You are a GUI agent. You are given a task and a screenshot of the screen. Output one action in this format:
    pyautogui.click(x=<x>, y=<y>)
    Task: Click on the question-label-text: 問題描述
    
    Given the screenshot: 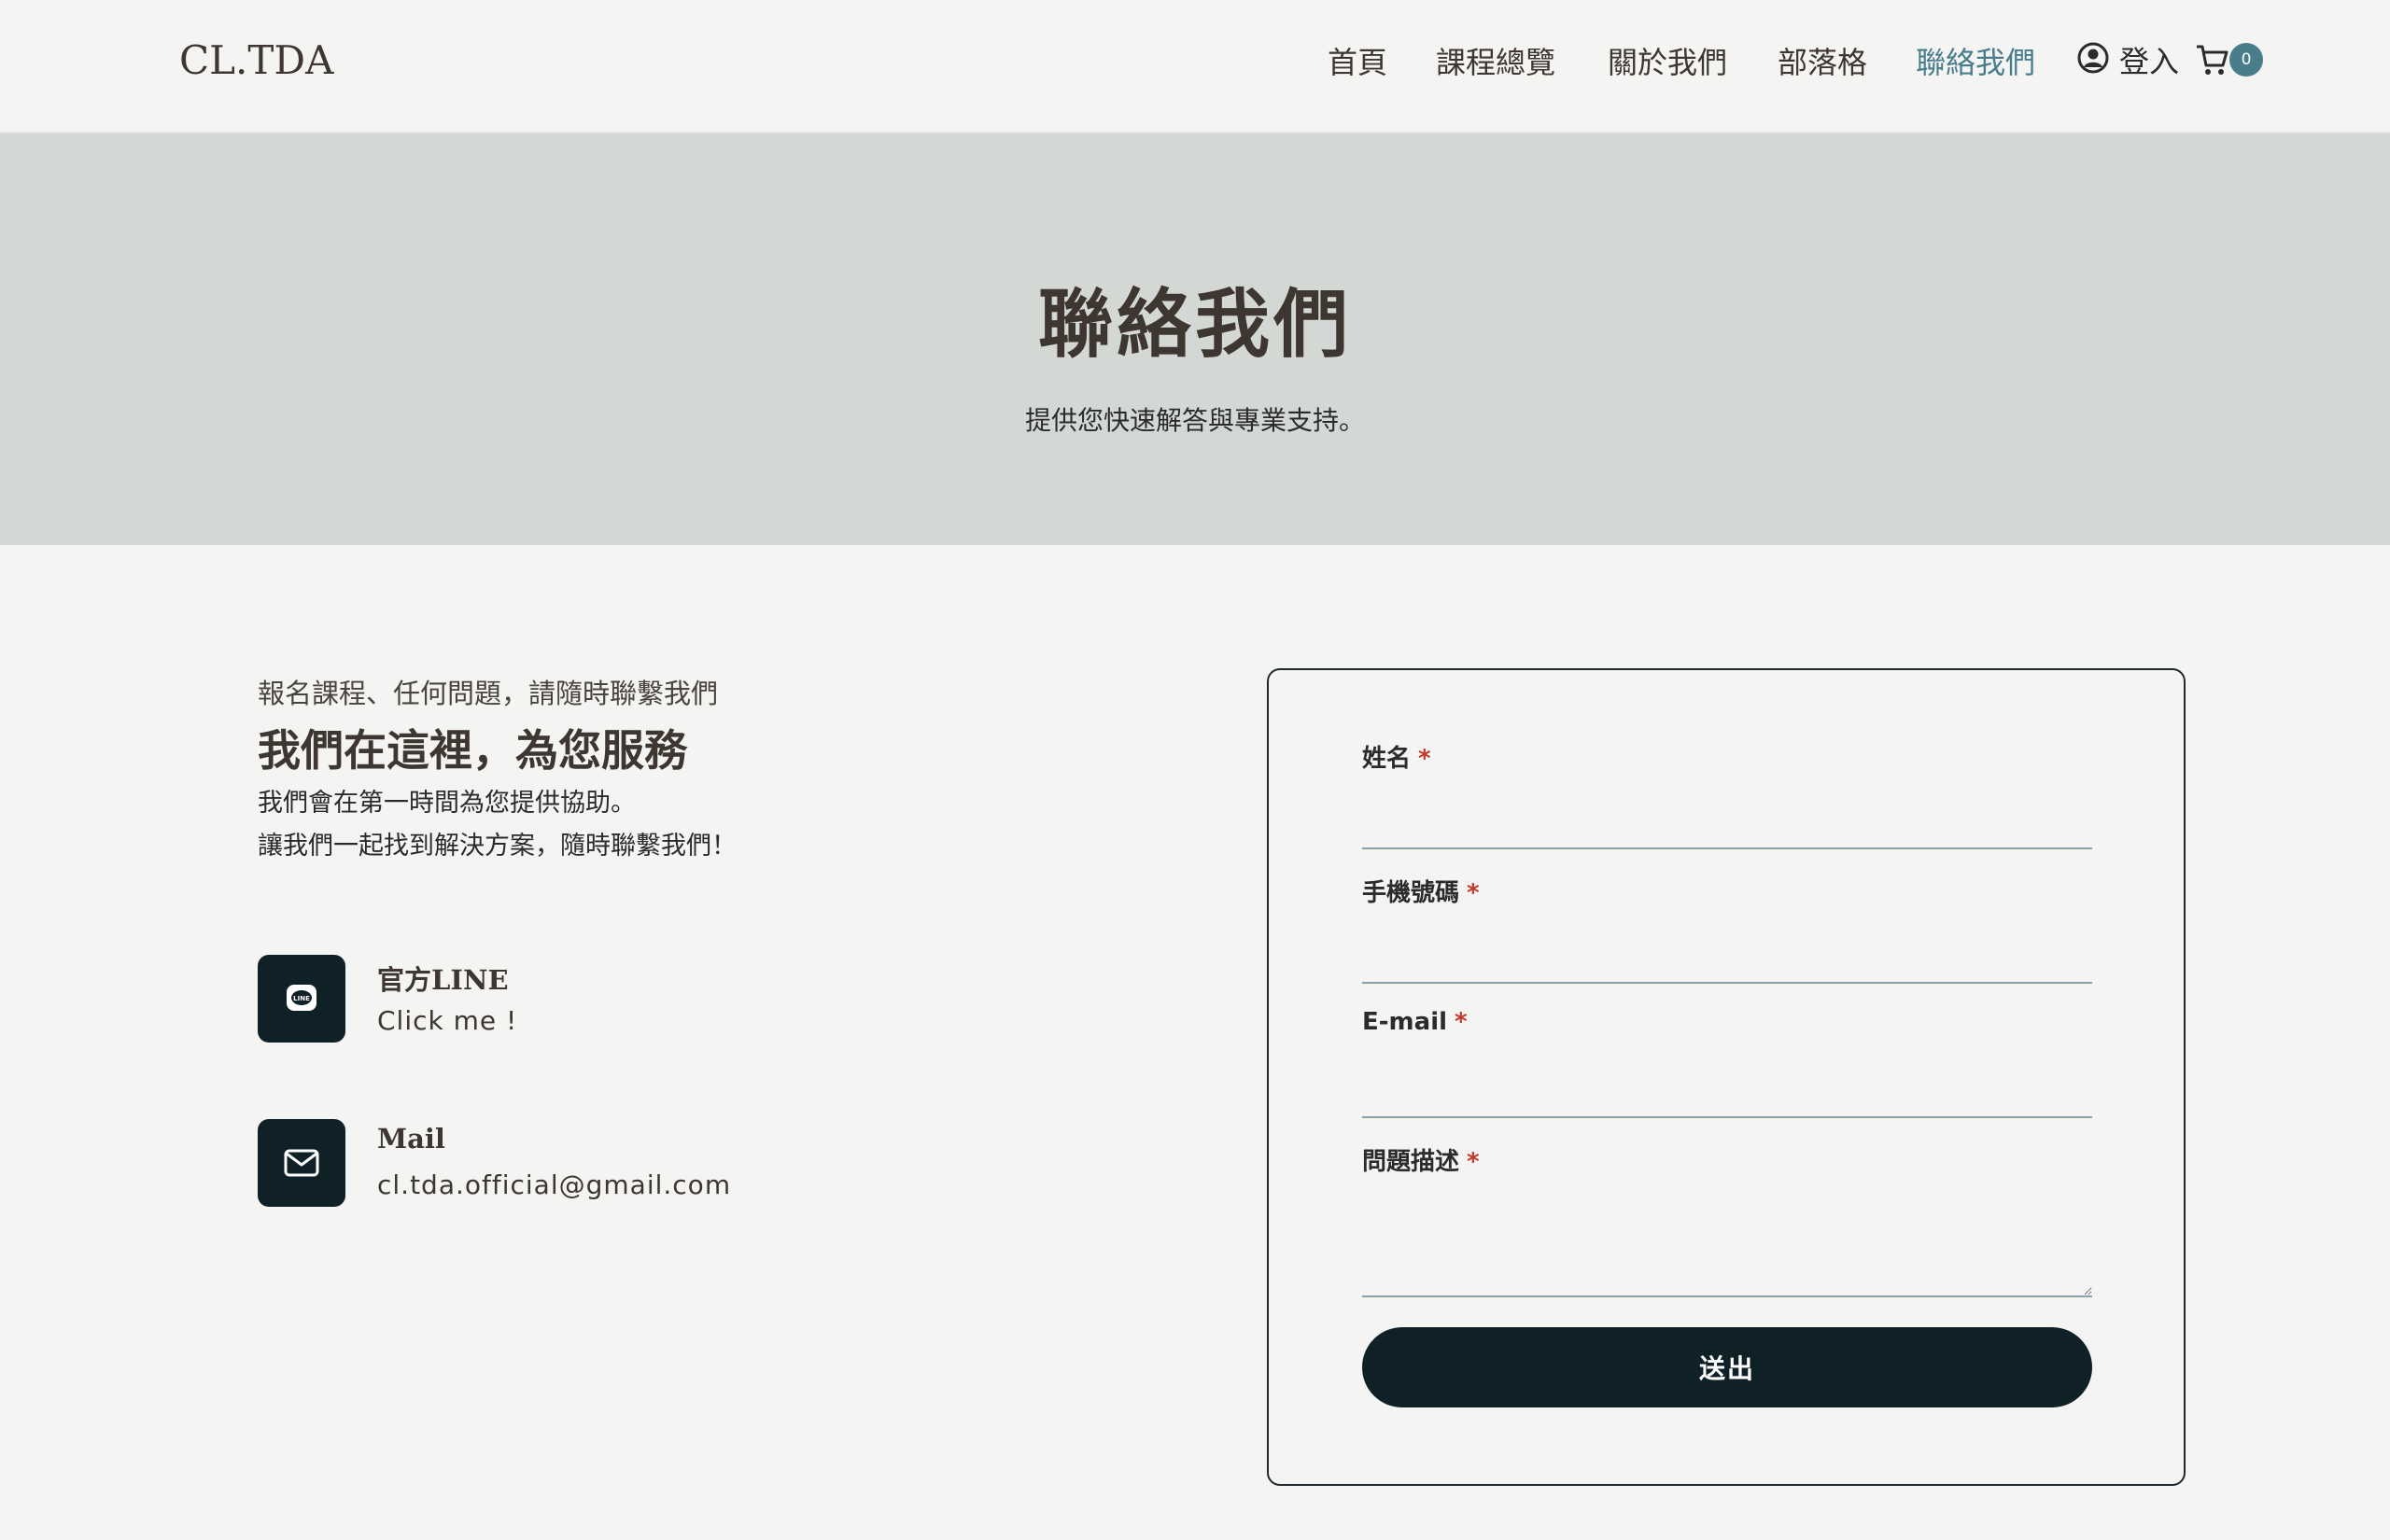 What is the action you would take?
    pyautogui.click(x=1411, y=1162)
    